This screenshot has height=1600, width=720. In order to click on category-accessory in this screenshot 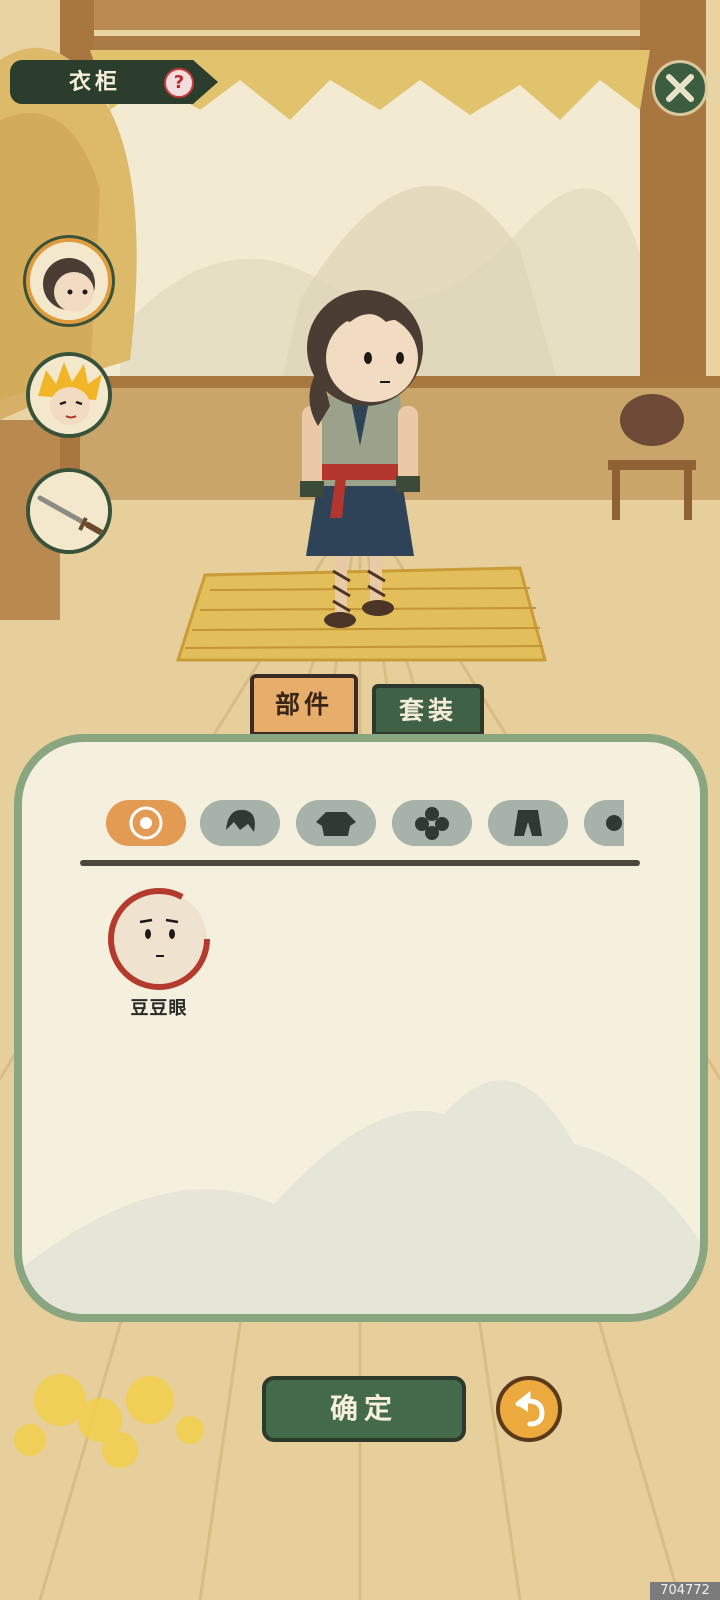, I will do `click(432, 823)`.